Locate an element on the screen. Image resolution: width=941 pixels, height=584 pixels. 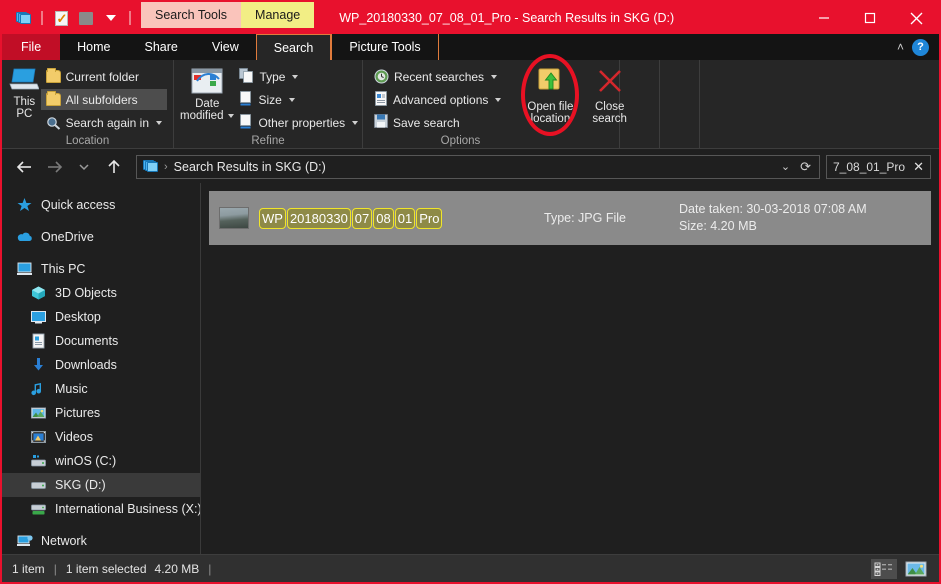
recent-locations-button is located at coordinates (84, 167).